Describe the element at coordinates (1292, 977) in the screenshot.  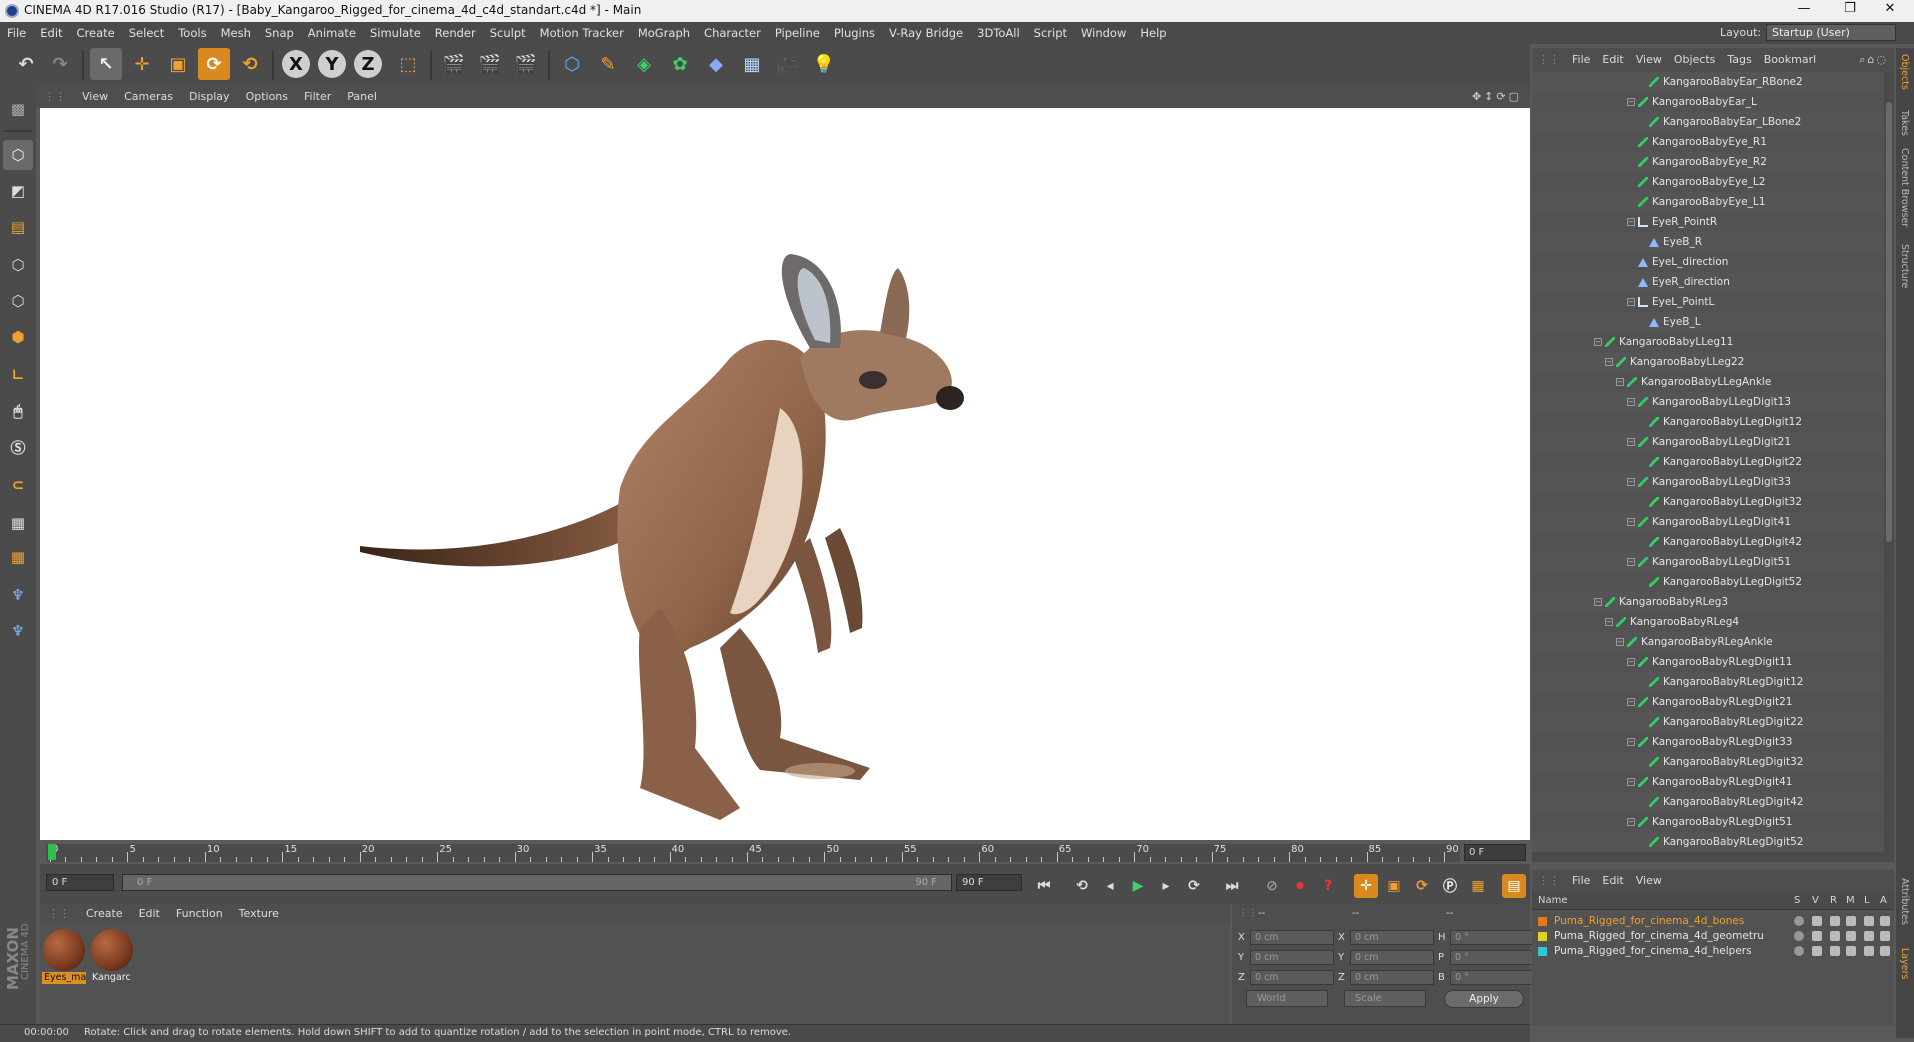
I see `position-z-field: 0 cm` at that location.